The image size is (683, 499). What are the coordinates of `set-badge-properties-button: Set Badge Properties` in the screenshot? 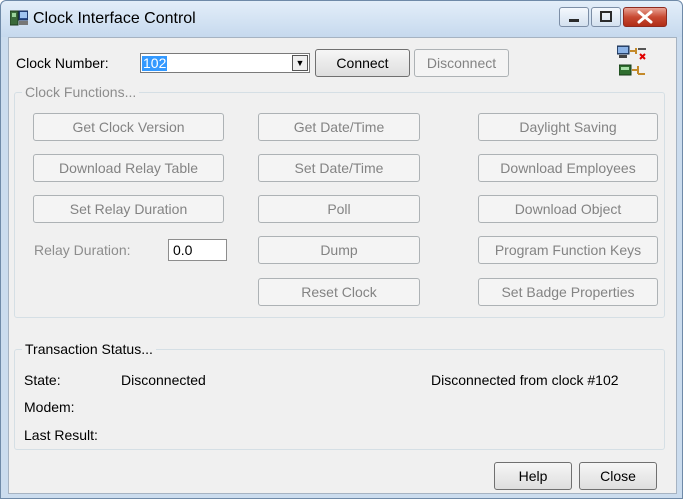 It's located at (568, 292).